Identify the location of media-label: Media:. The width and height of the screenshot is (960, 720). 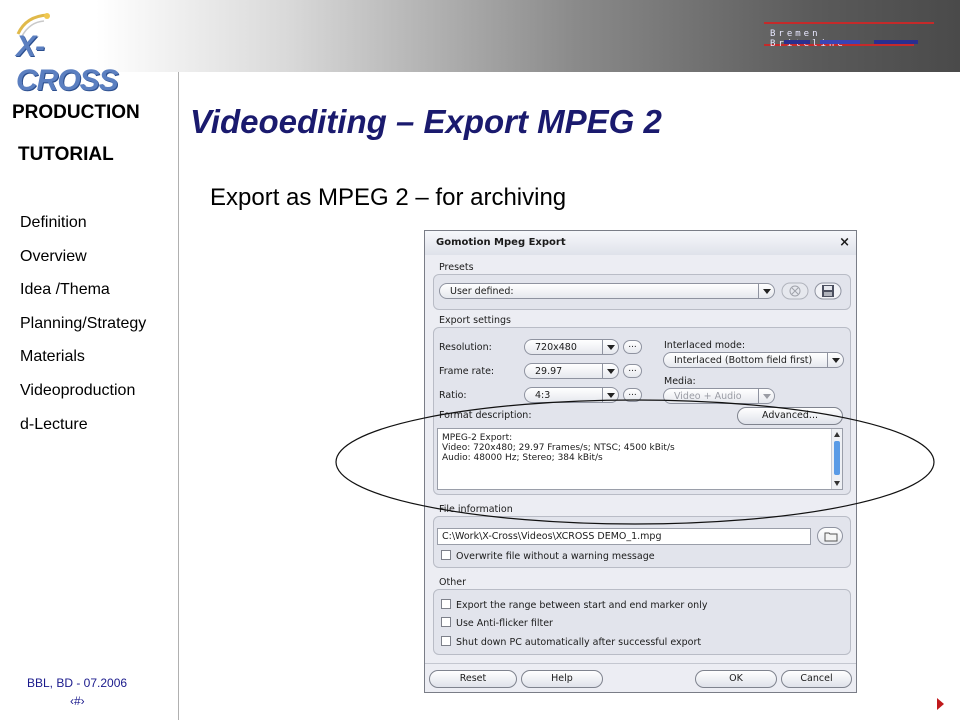
(680, 381).